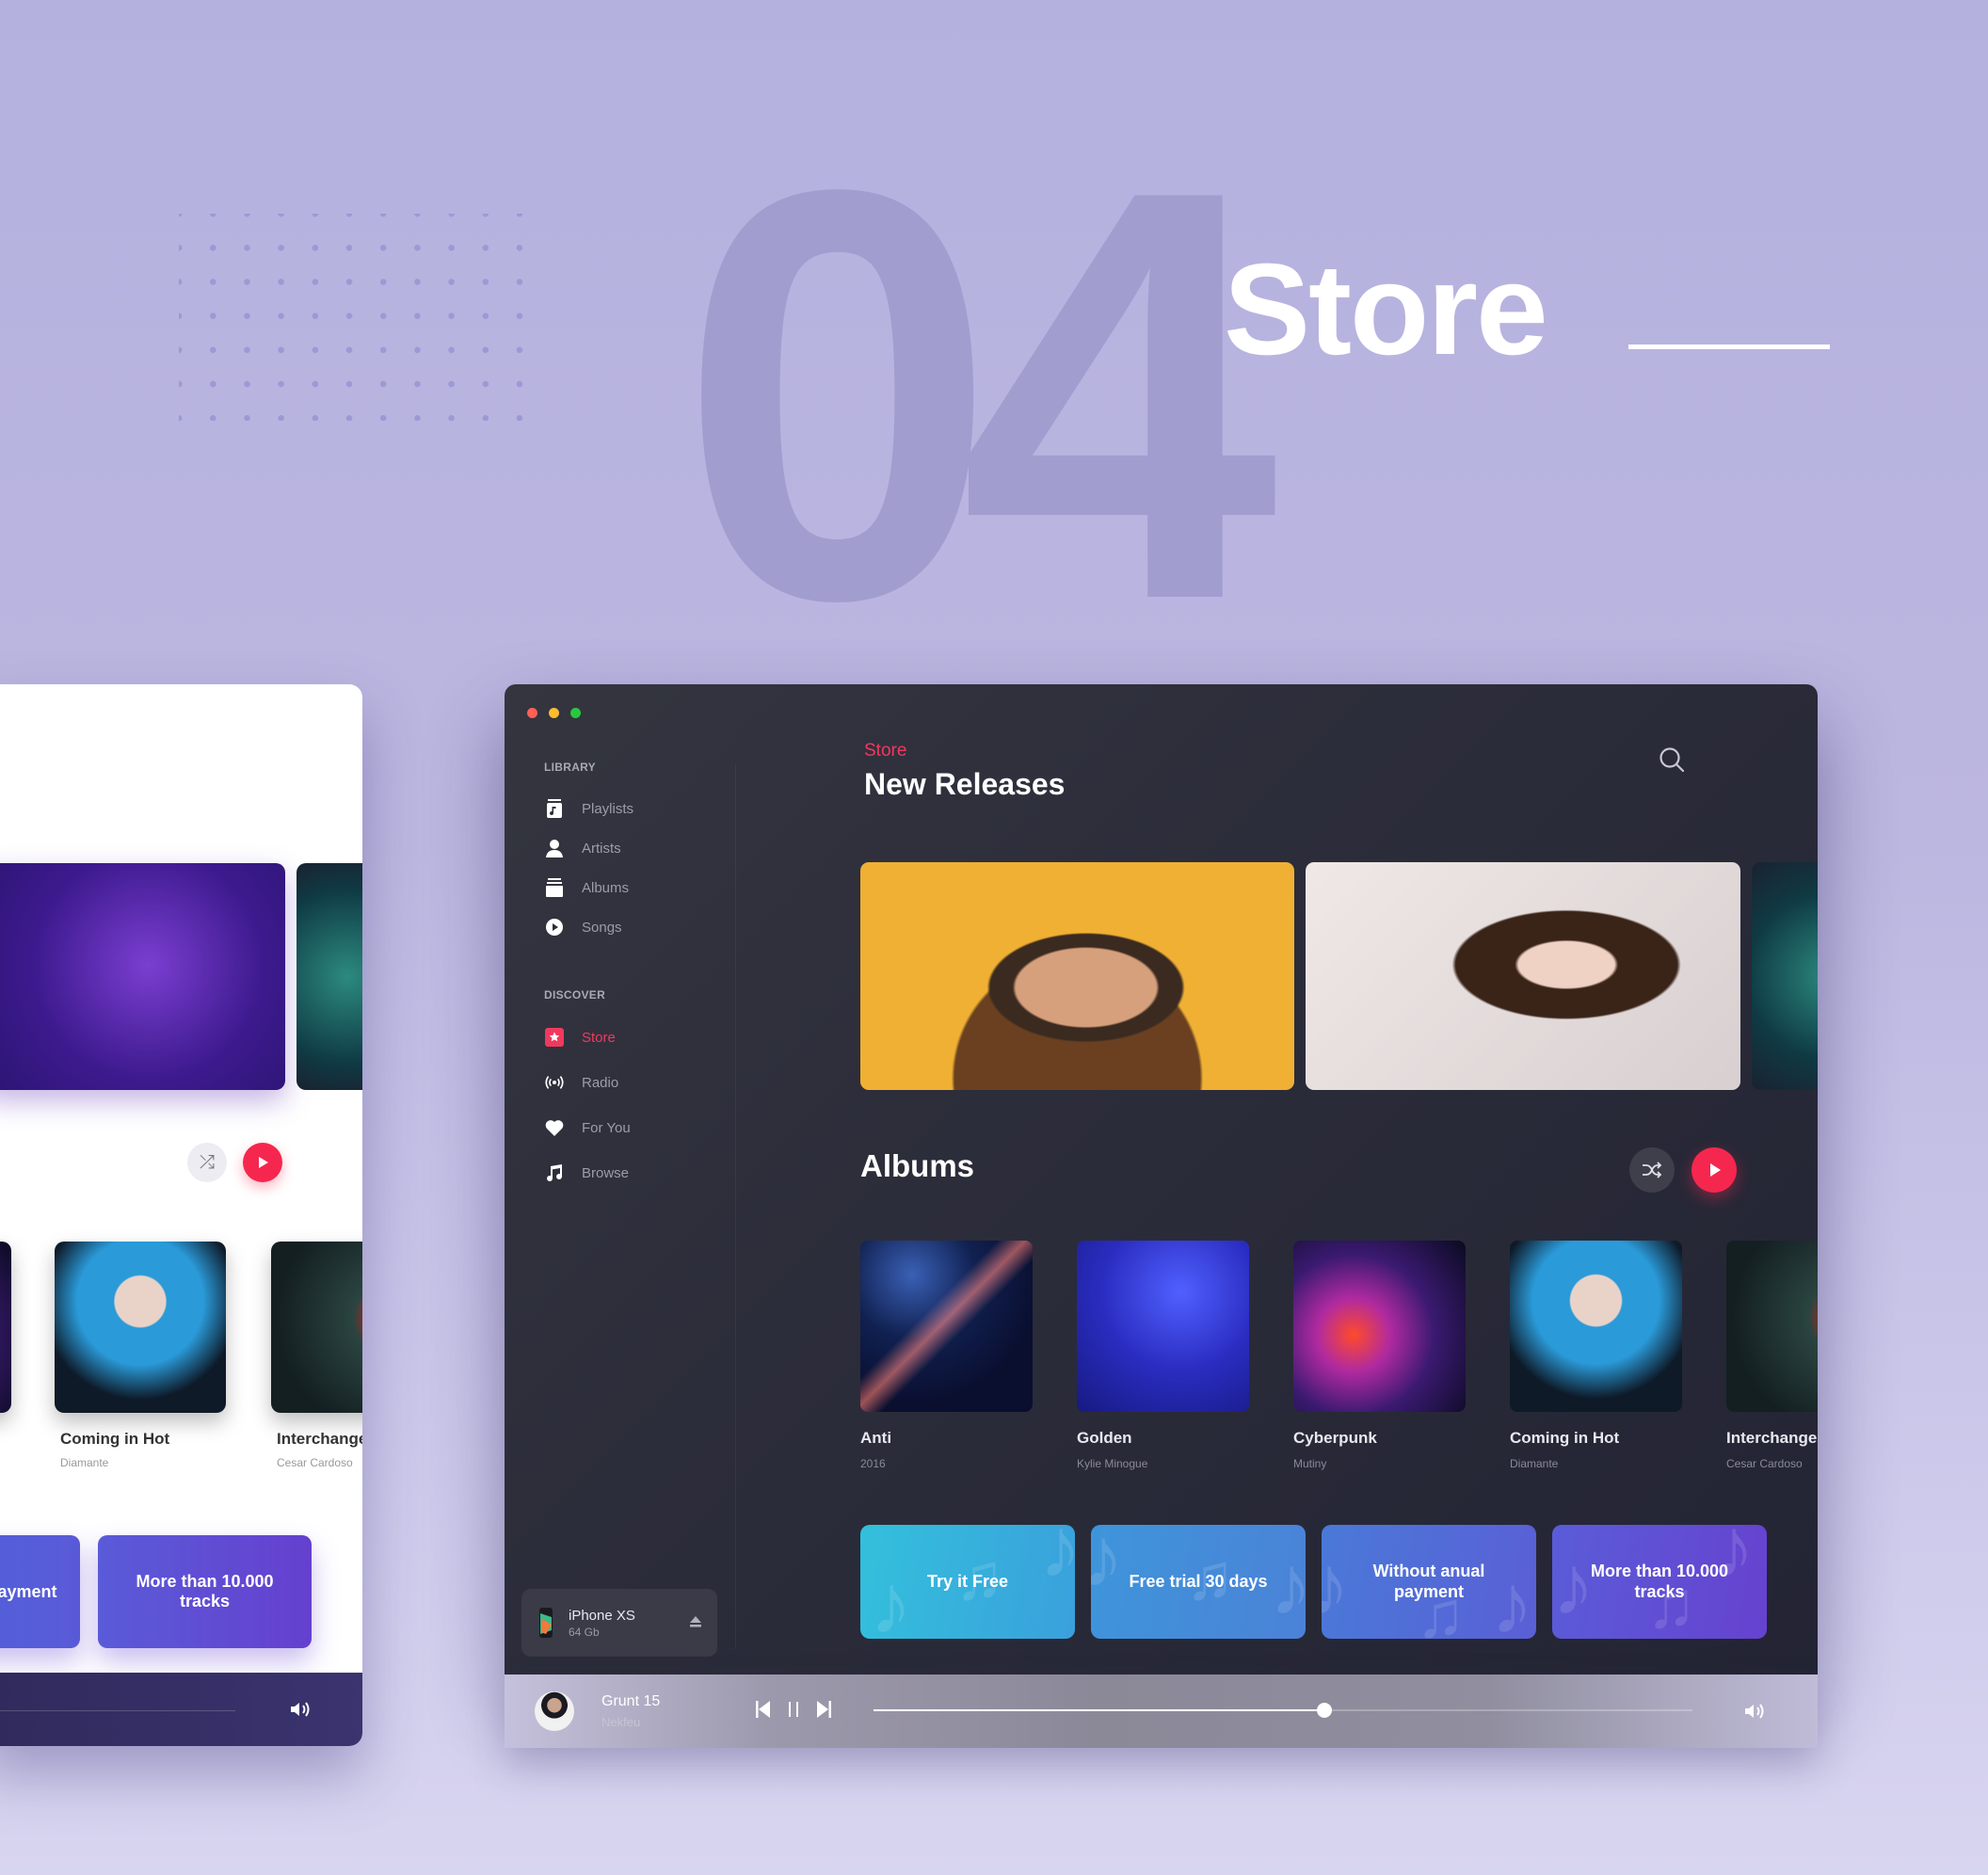  What do you see at coordinates (1535, 1463) in the screenshot?
I see `album-subtitle: Diamante` at bounding box center [1535, 1463].